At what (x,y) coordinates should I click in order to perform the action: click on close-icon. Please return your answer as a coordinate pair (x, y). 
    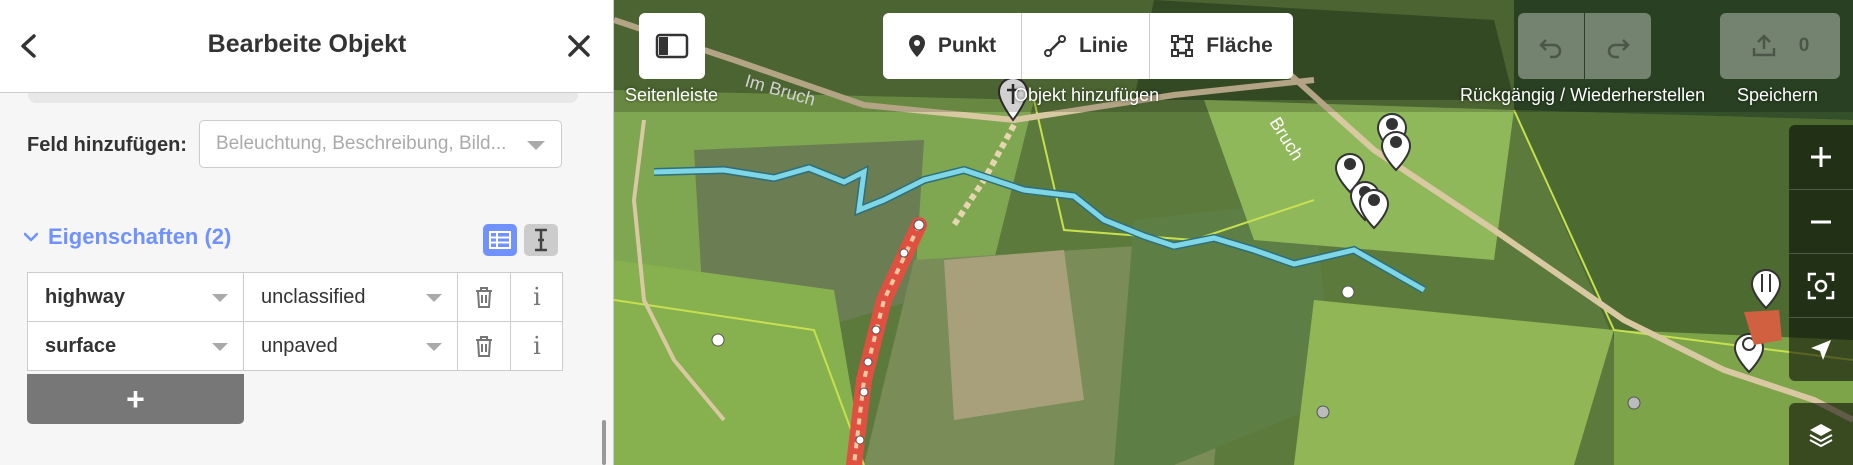
    Looking at the image, I should click on (579, 46).